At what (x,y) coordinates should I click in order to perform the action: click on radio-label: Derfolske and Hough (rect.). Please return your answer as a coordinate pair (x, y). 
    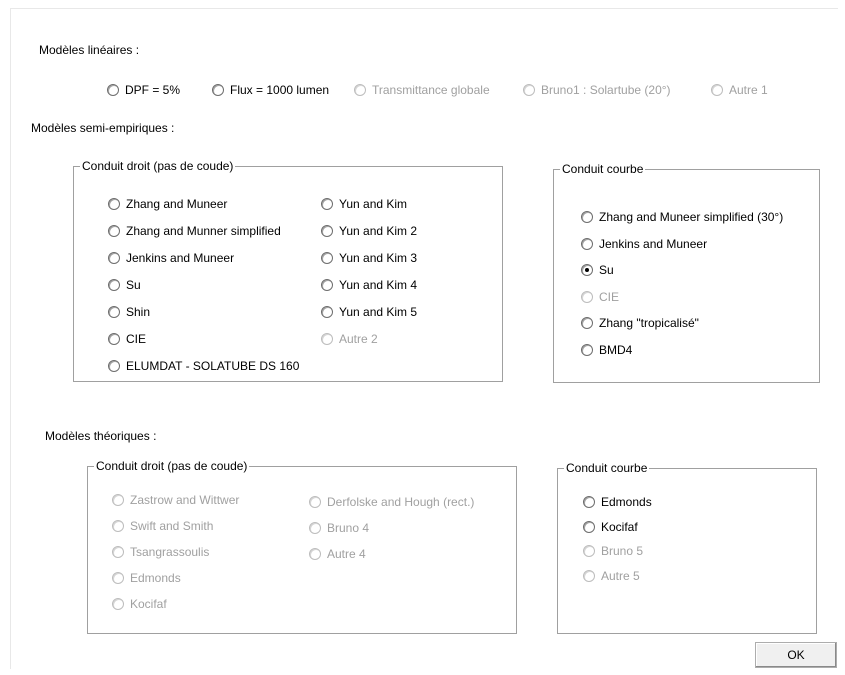
    Looking at the image, I should click on (401, 502).